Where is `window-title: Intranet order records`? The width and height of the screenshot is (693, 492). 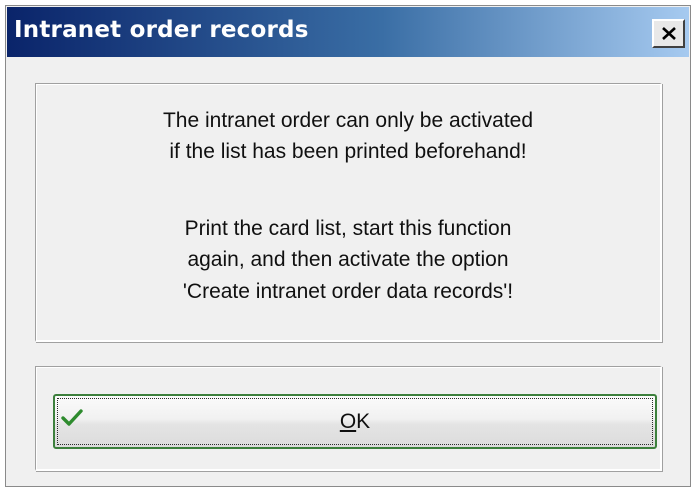
window-title: Intranet order records is located at coordinates (161, 30).